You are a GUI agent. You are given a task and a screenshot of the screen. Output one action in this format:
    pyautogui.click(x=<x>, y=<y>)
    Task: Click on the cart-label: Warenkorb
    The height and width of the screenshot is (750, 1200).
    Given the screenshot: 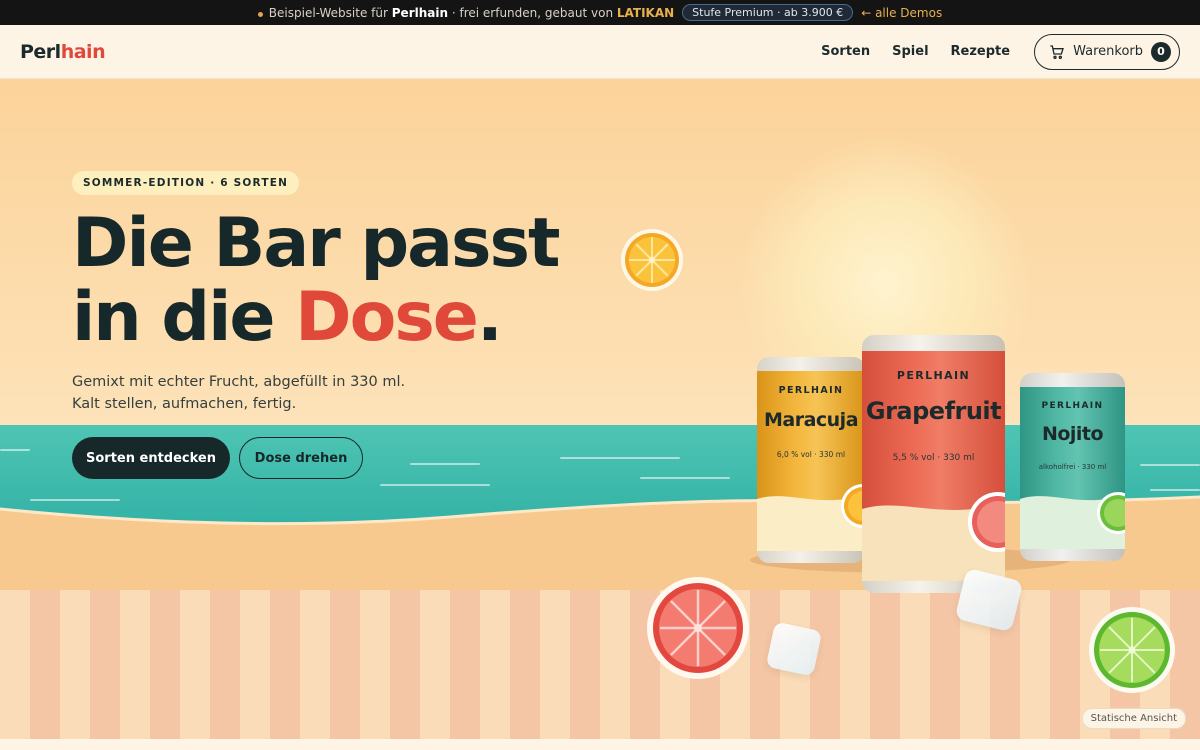 What is the action you would take?
    pyautogui.click(x=1108, y=51)
    